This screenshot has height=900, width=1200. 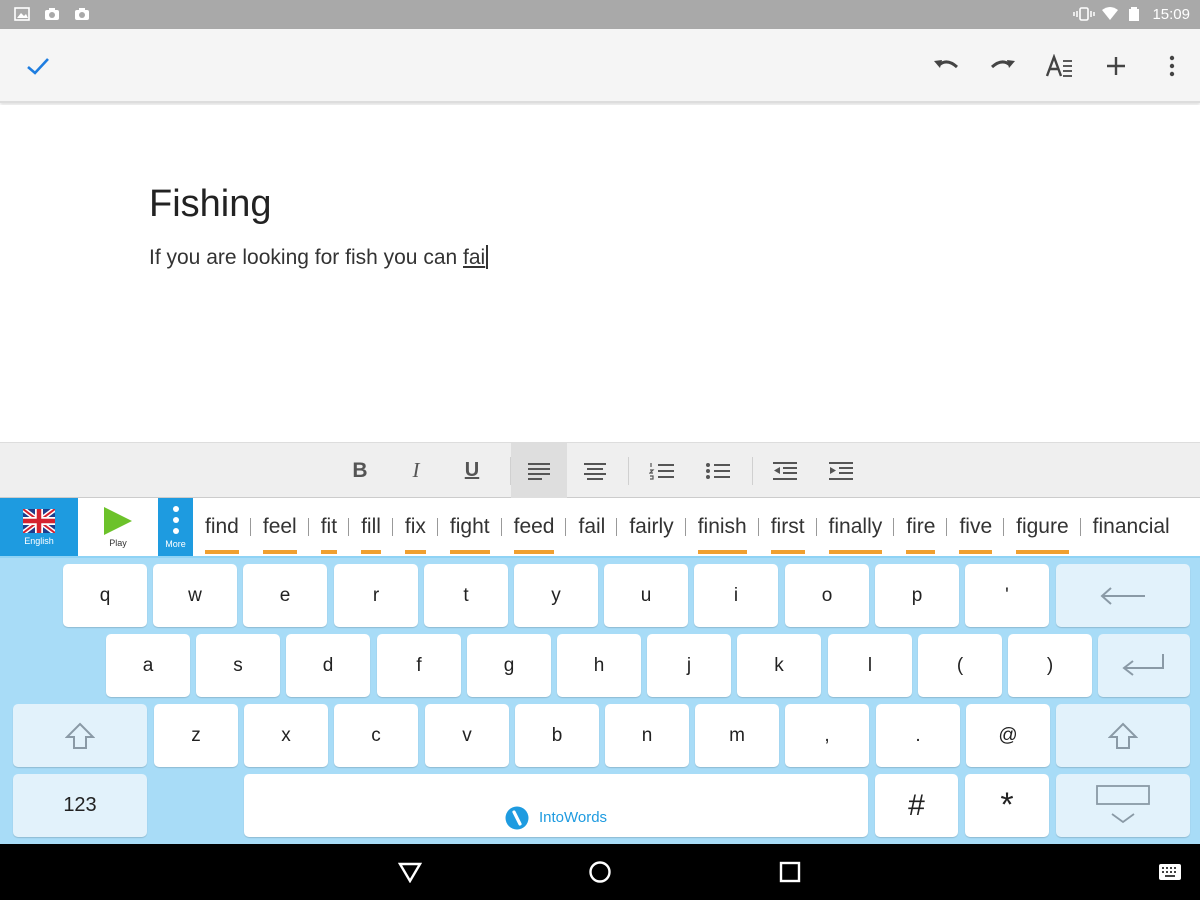 I want to click on key-symbol: @, so click(x=1008, y=735).